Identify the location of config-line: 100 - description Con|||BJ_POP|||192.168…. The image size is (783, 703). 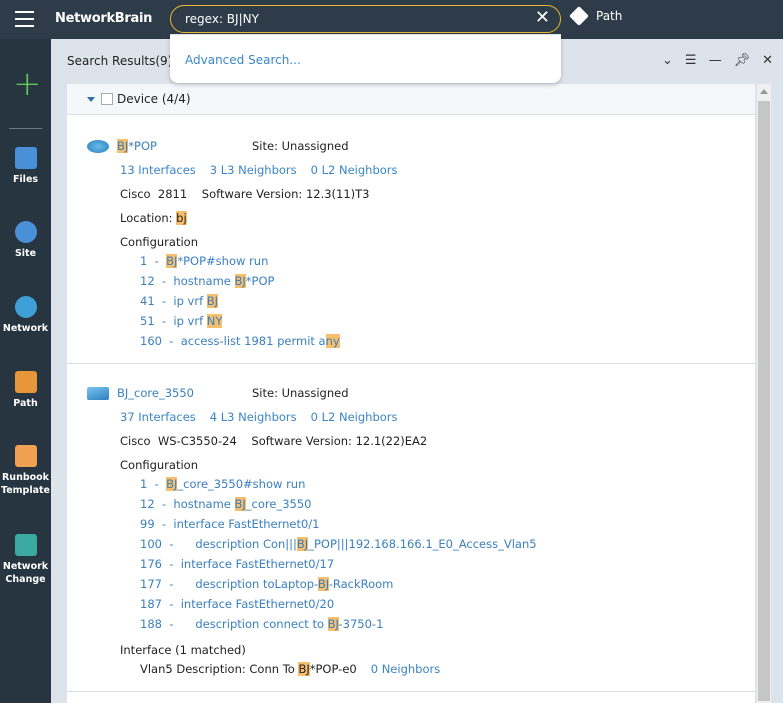
(437, 546).